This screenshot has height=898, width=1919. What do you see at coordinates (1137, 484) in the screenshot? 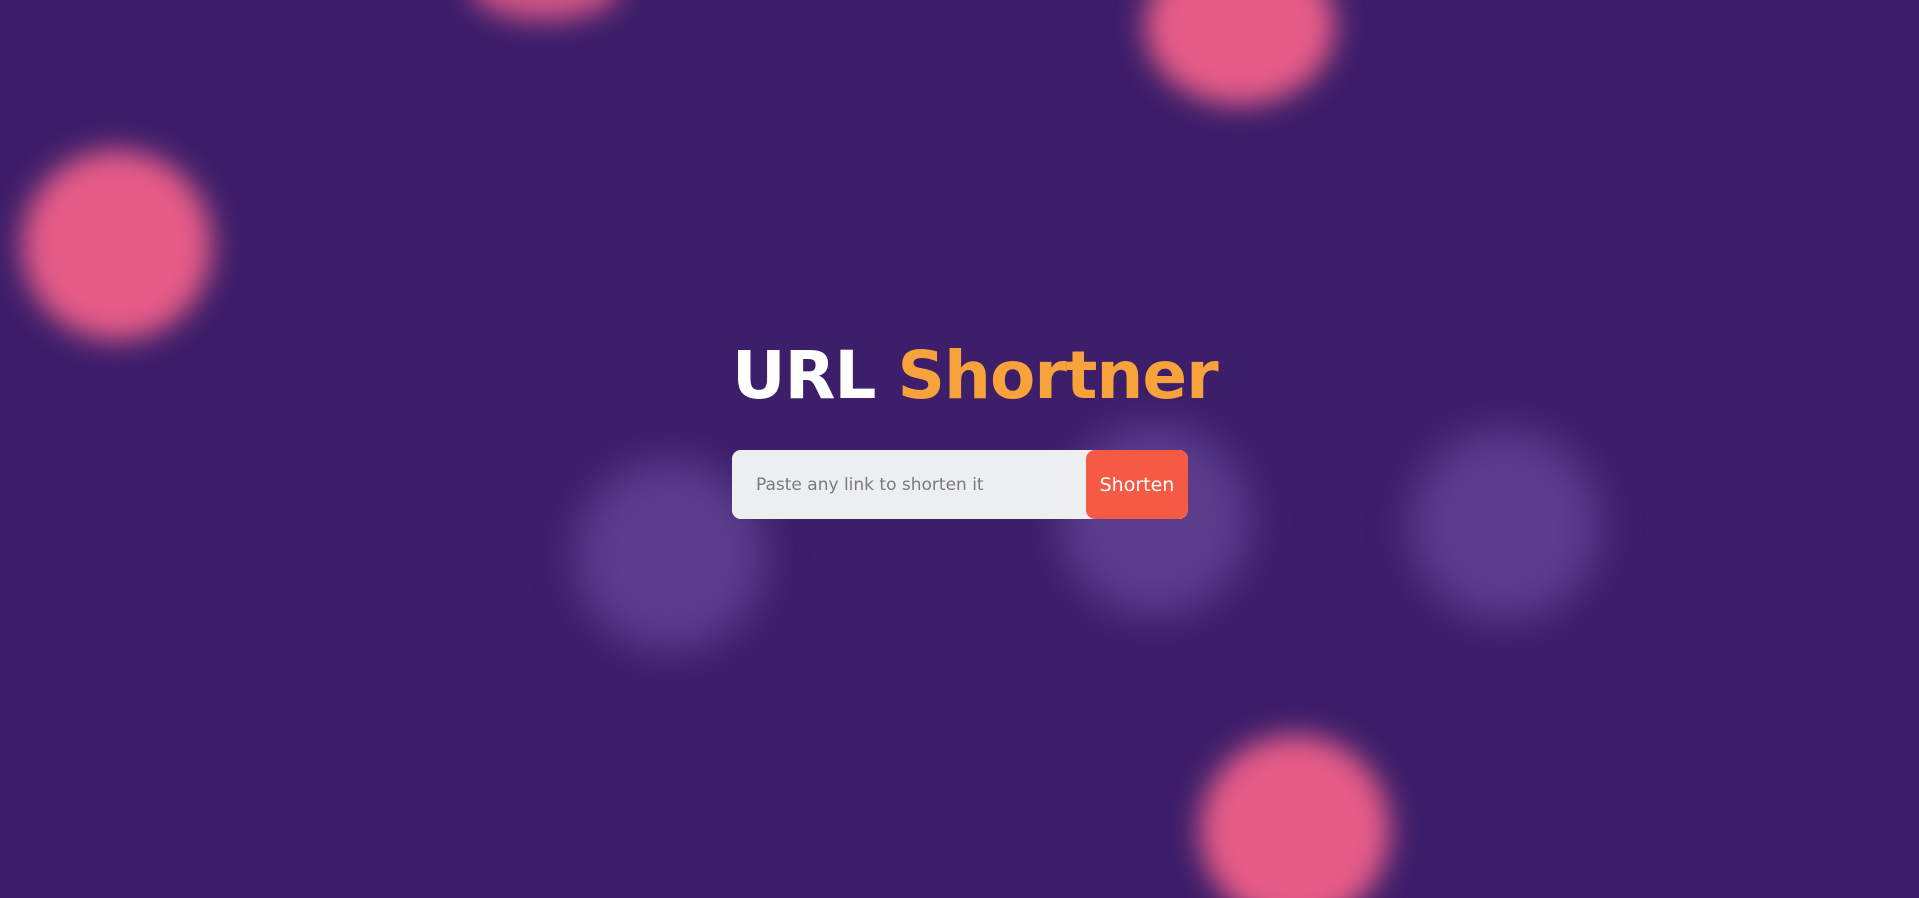
I see `shorten-button: Shorten` at bounding box center [1137, 484].